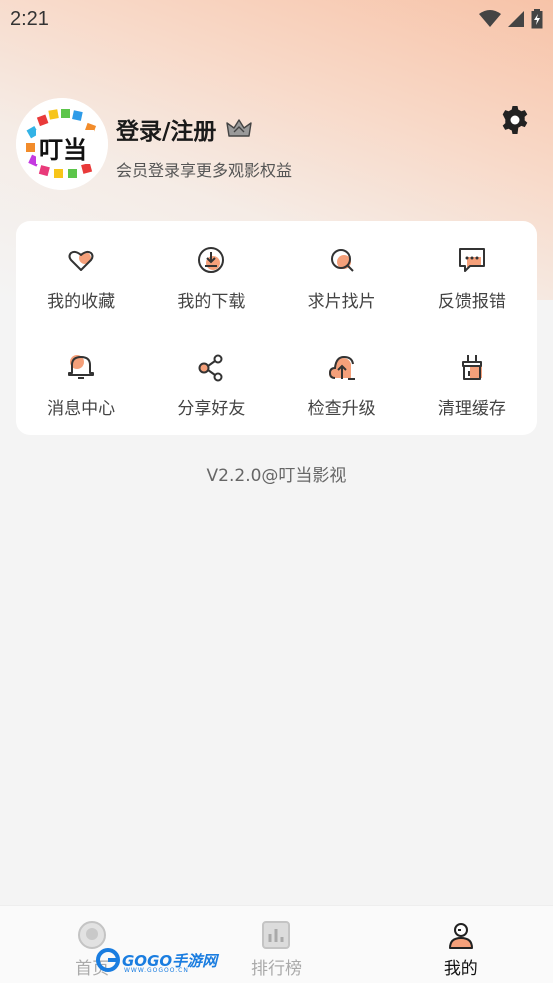 The height and width of the screenshot is (983, 553). Describe the element at coordinates (471, 409) in the screenshot. I see `menu-label: 清理缓存` at that location.